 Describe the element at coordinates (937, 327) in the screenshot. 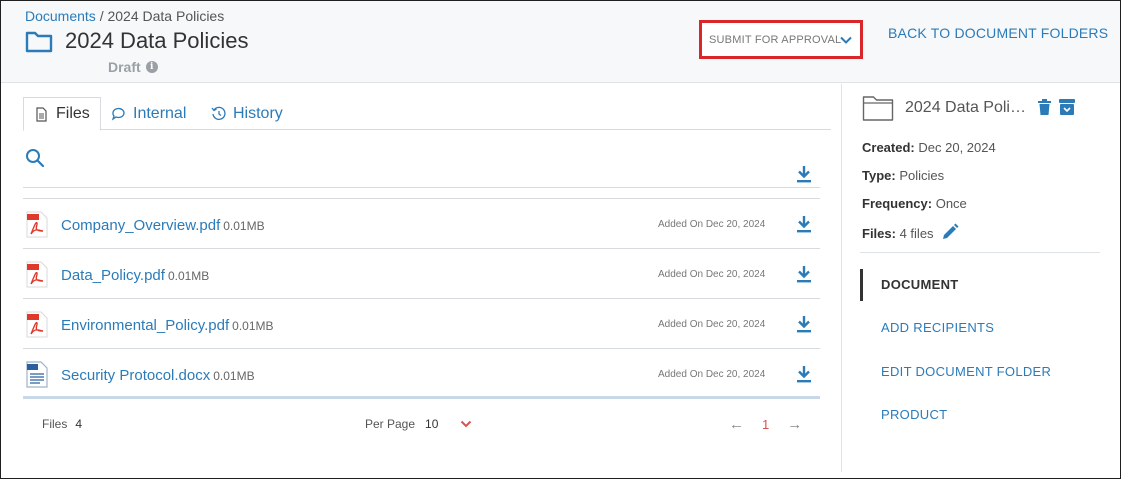

I see `nav-add-recipients: ADD RECIPIENTS` at that location.